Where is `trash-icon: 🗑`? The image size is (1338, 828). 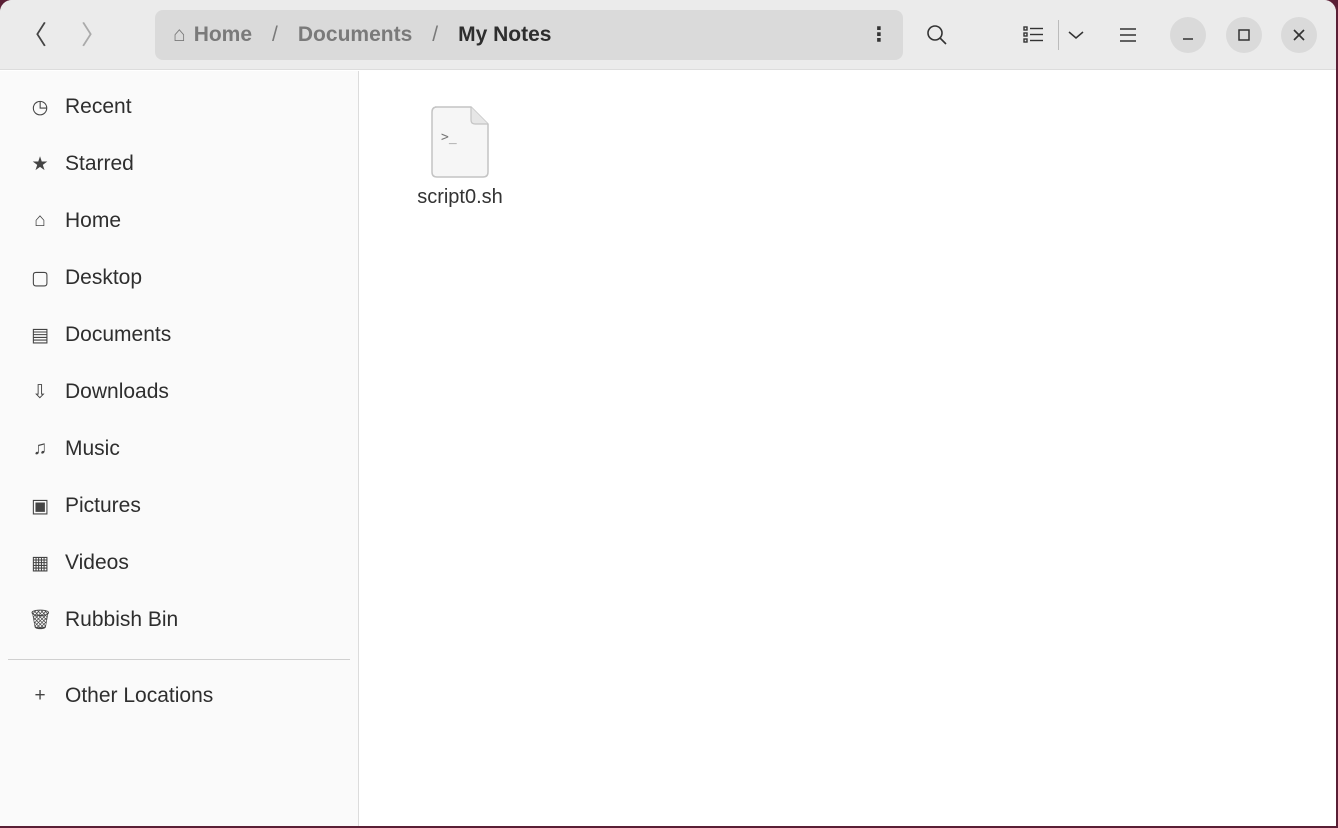 trash-icon: 🗑 is located at coordinates (40, 620).